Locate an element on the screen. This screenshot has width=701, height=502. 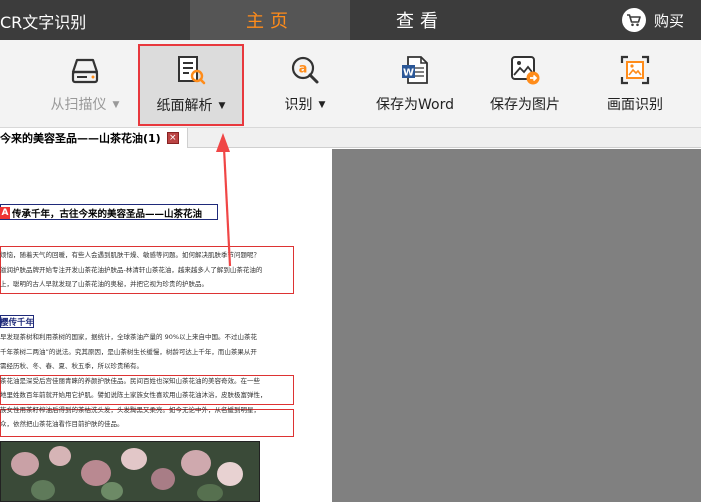
buy-button: 购买 is located at coordinates (653, 20).